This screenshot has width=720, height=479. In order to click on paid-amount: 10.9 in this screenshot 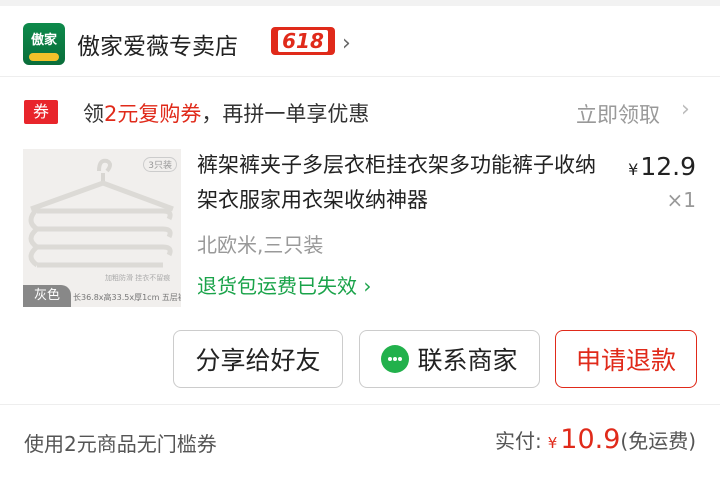, I will do `click(590, 439)`.